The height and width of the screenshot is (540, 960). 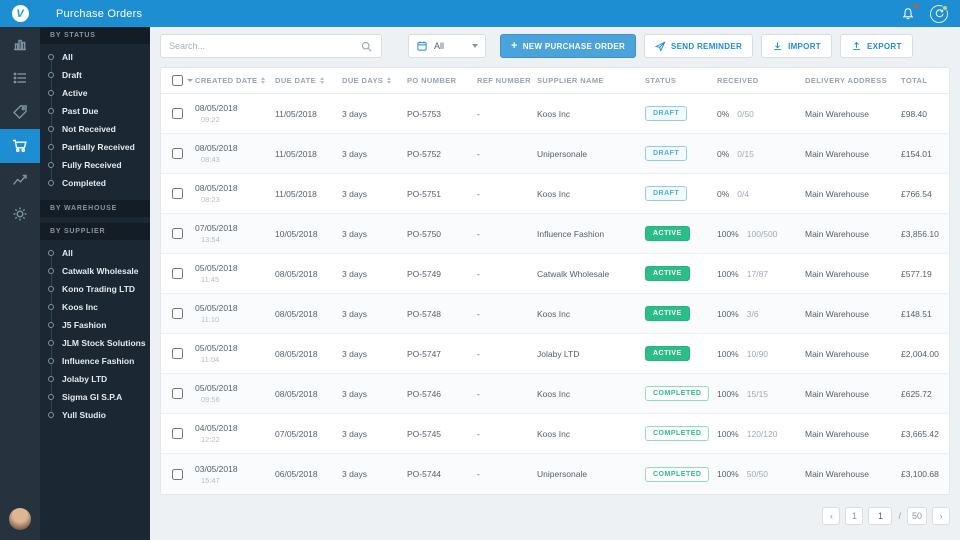 What do you see at coordinates (568, 46) in the screenshot?
I see `new-purchase-order-button: + NEW PURCHASE ORDER` at bounding box center [568, 46].